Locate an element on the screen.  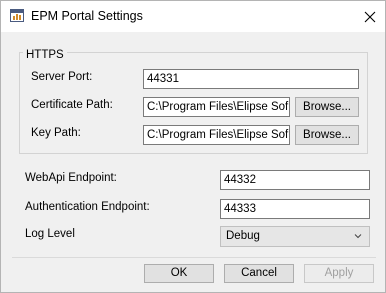
server-port-label: Server Port: is located at coordinates (62, 77).